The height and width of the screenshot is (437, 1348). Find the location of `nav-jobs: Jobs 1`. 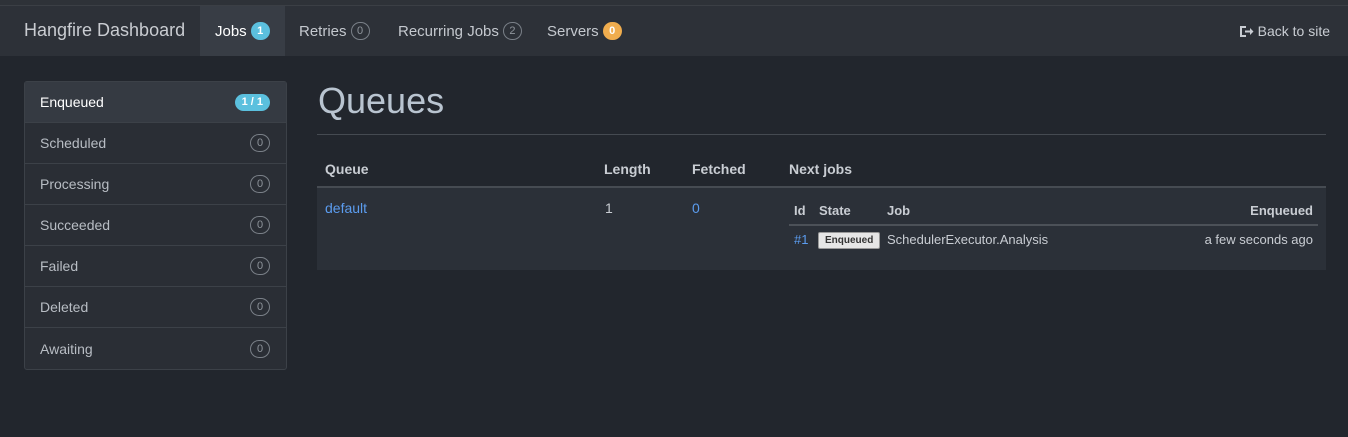

nav-jobs: Jobs 1 is located at coordinates (242, 31).